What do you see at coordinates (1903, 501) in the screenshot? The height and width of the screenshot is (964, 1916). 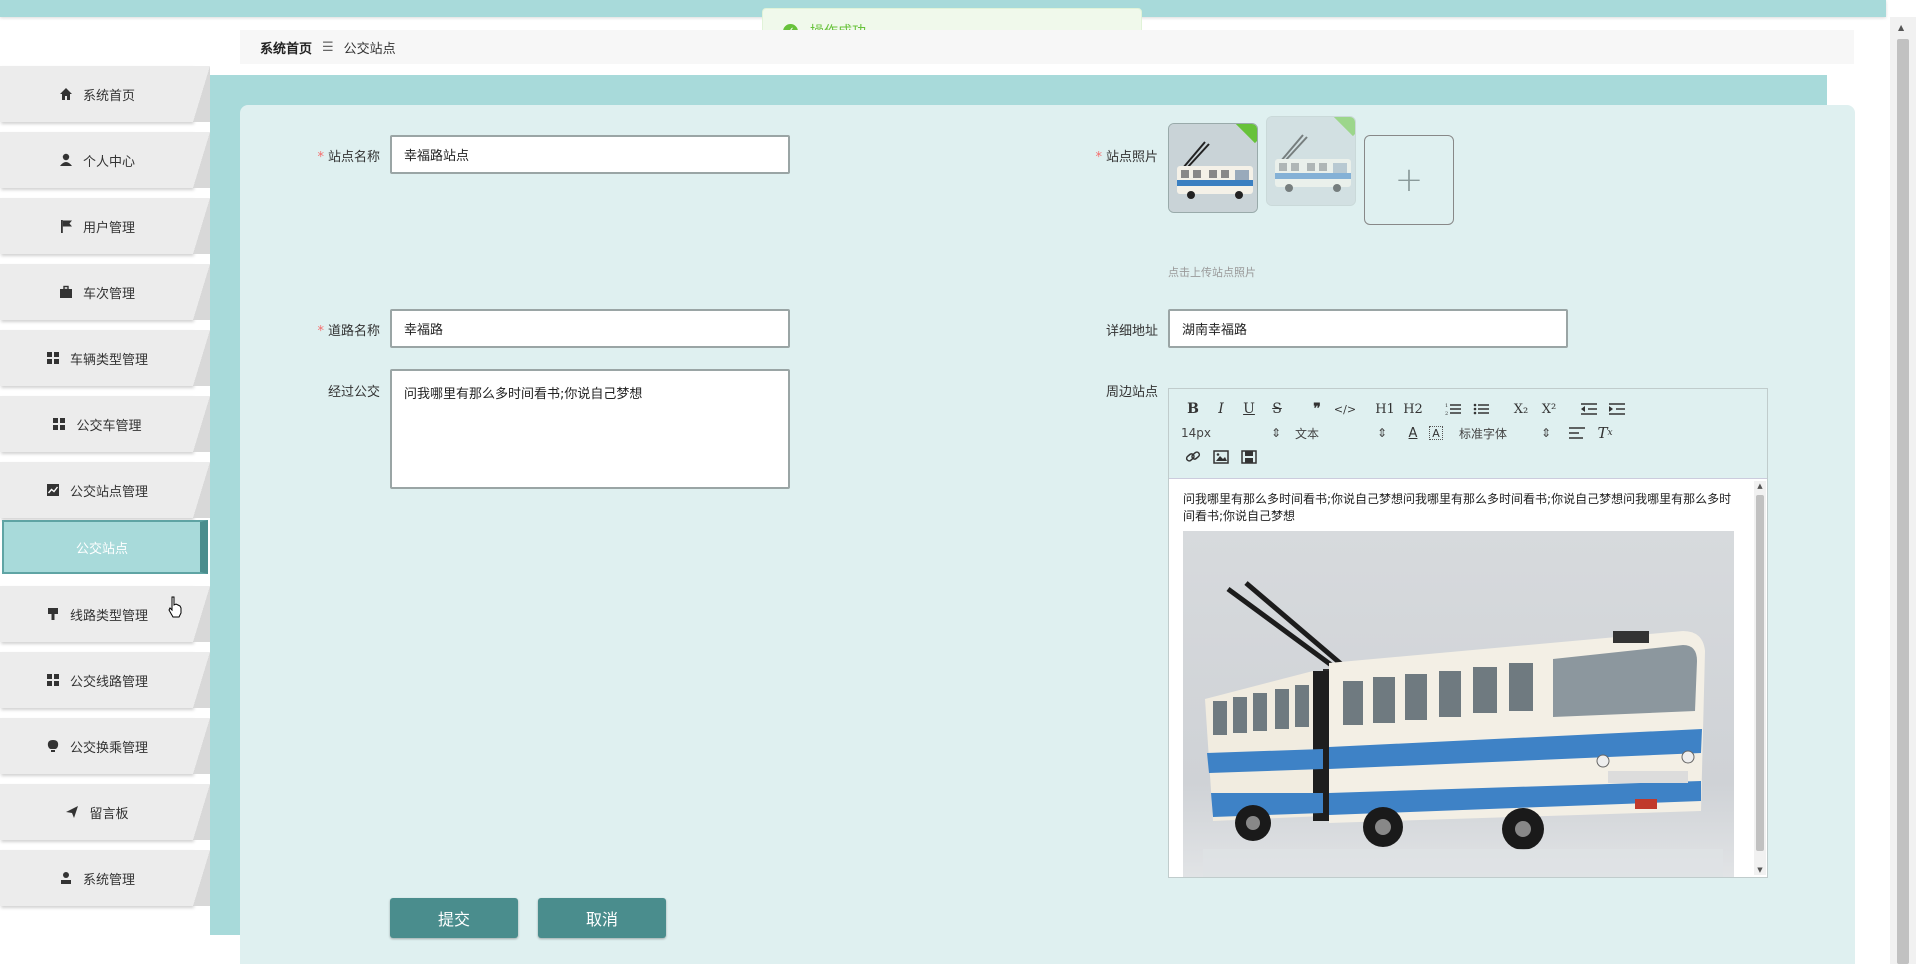 I see `page-scroll-thumb` at bounding box center [1903, 501].